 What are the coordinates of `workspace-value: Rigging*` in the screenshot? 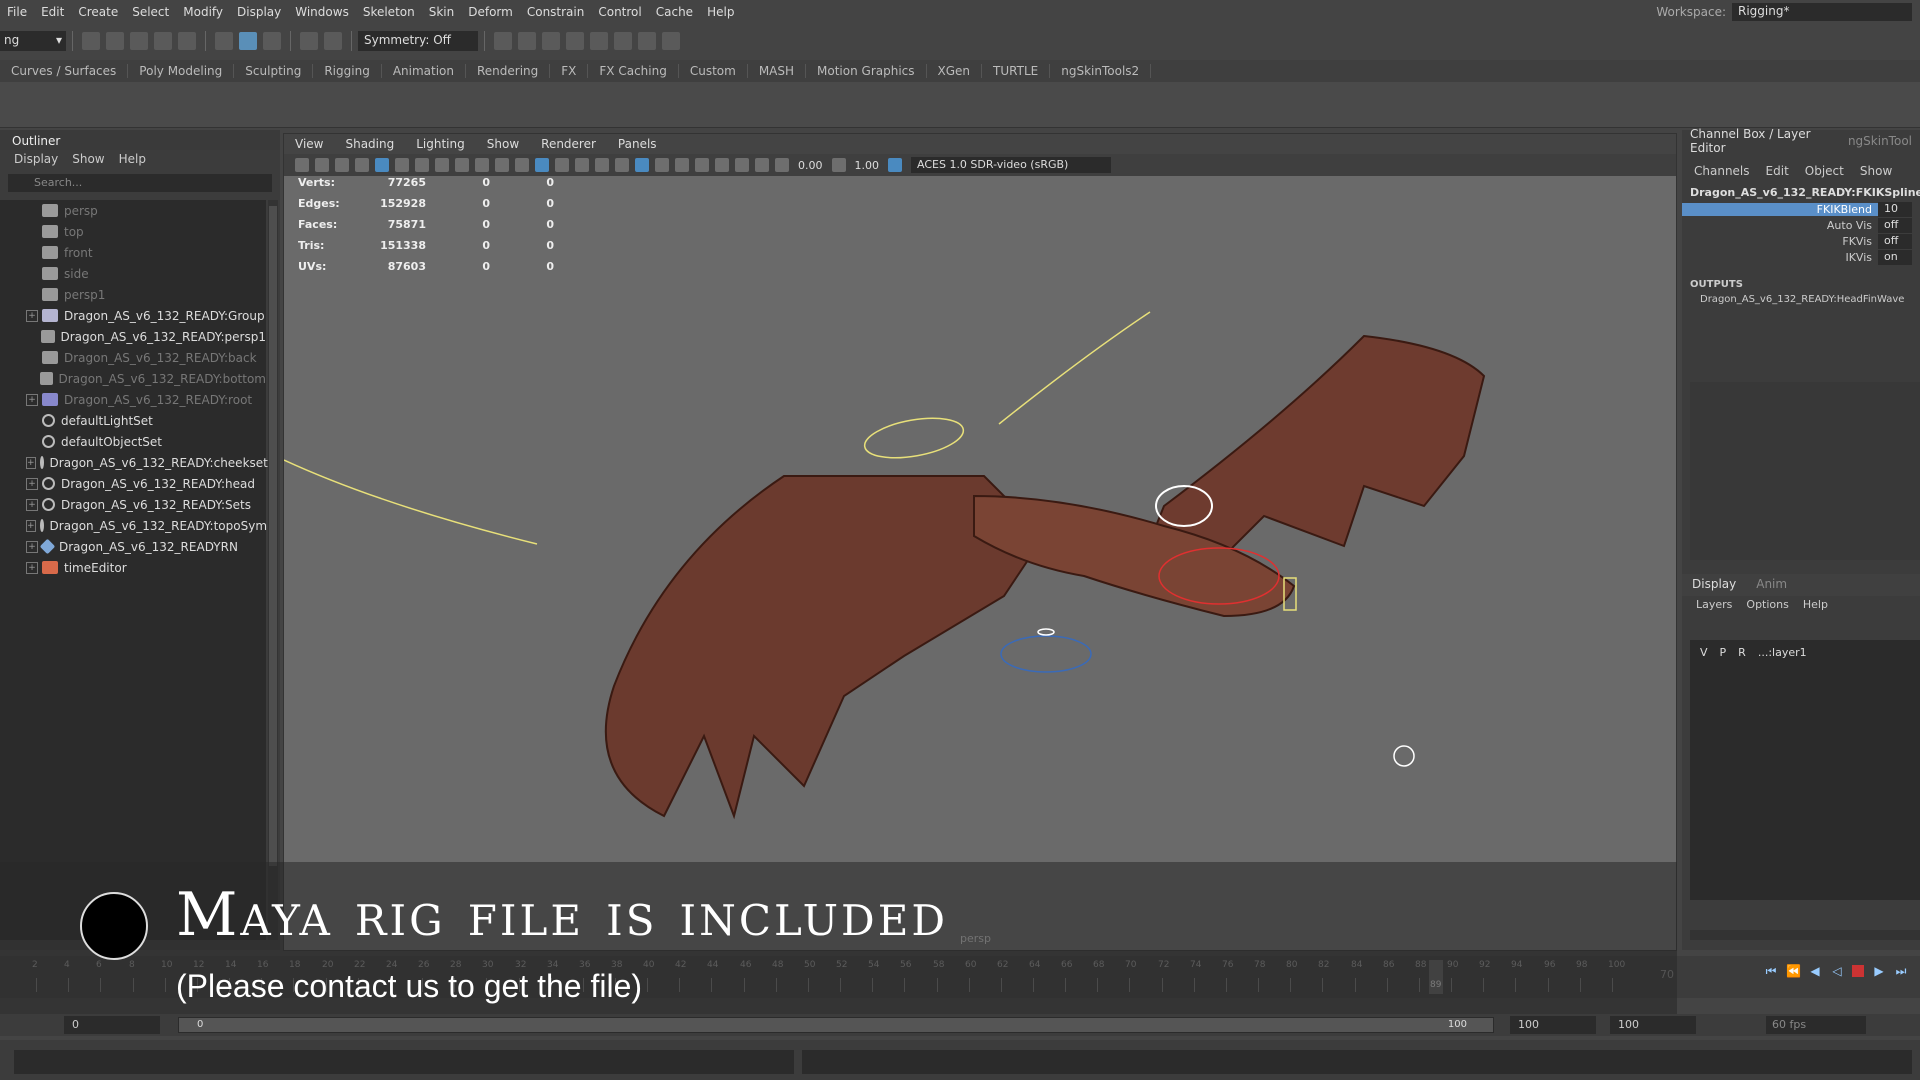 It's located at (1822, 12).